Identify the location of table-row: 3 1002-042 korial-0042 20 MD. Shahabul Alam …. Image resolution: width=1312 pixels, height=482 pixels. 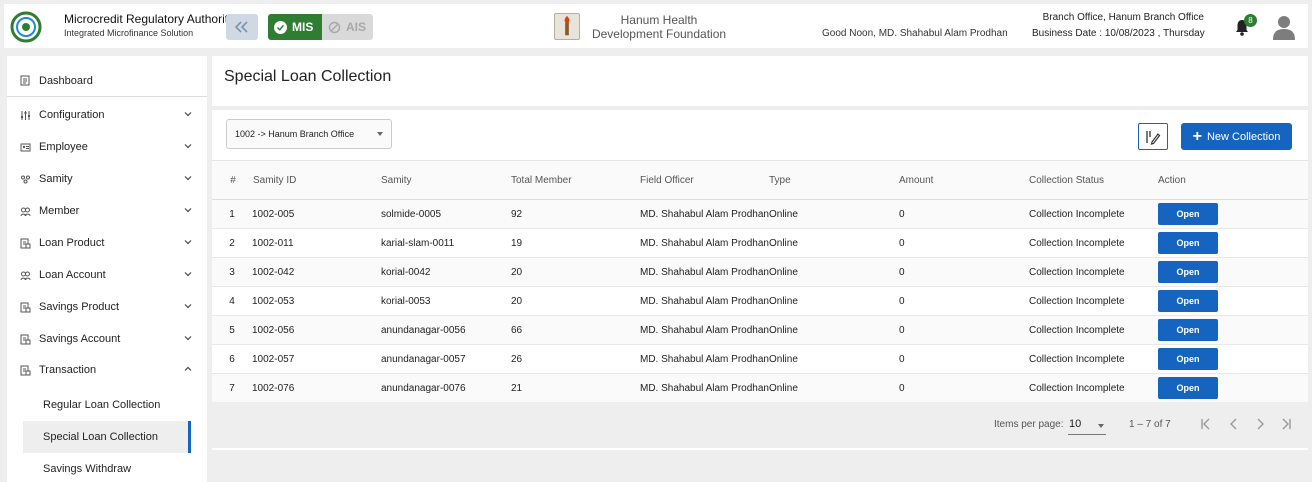
(760, 272).